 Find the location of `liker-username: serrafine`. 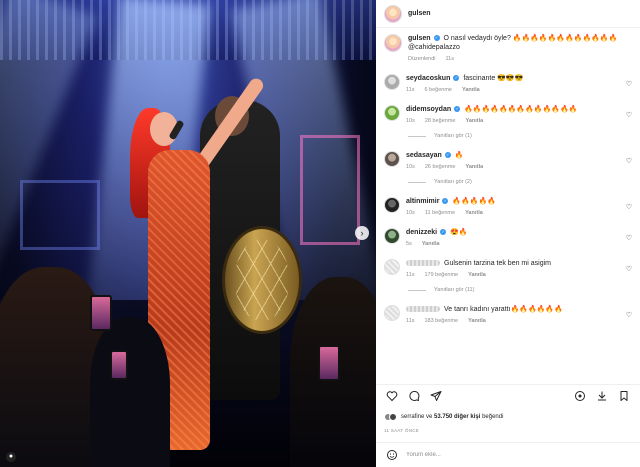

liker-username: serrafine is located at coordinates (412, 417).